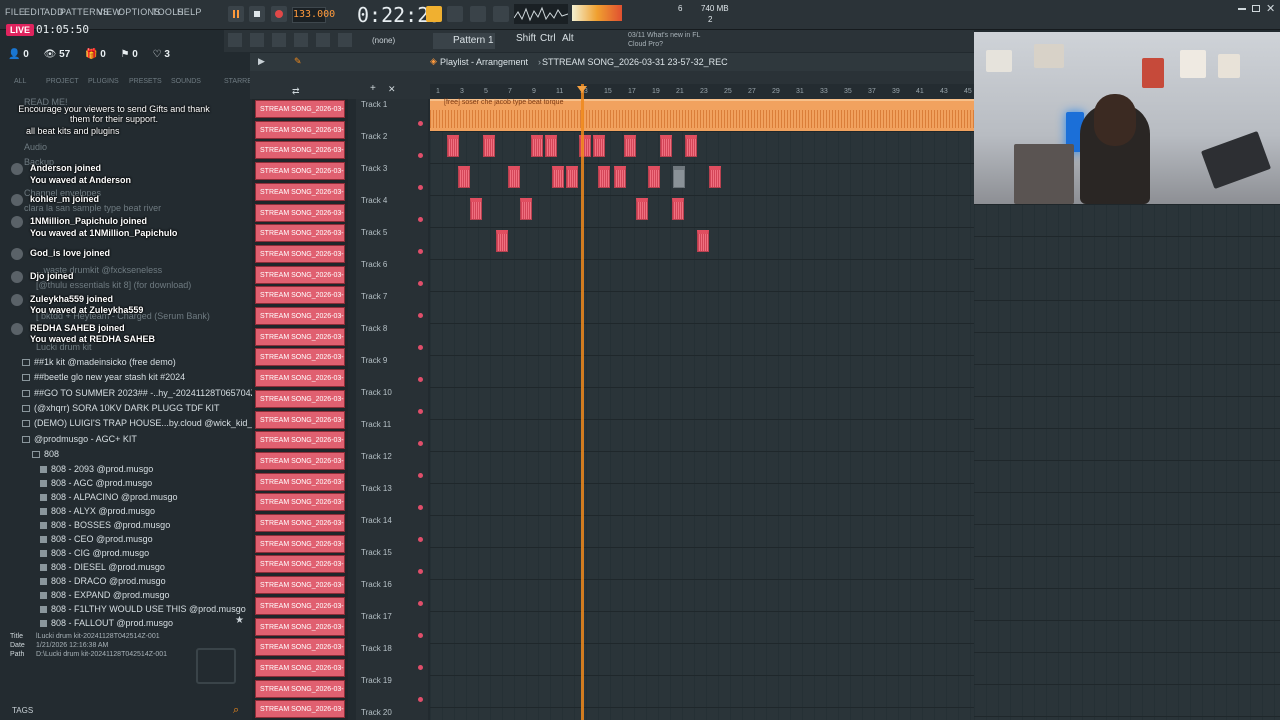  What do you see at coordinates (96, 469) in the screenshot?
I see `browser-file: 808 - 2093 @prod.musgo` at bounding box center [96, 469].